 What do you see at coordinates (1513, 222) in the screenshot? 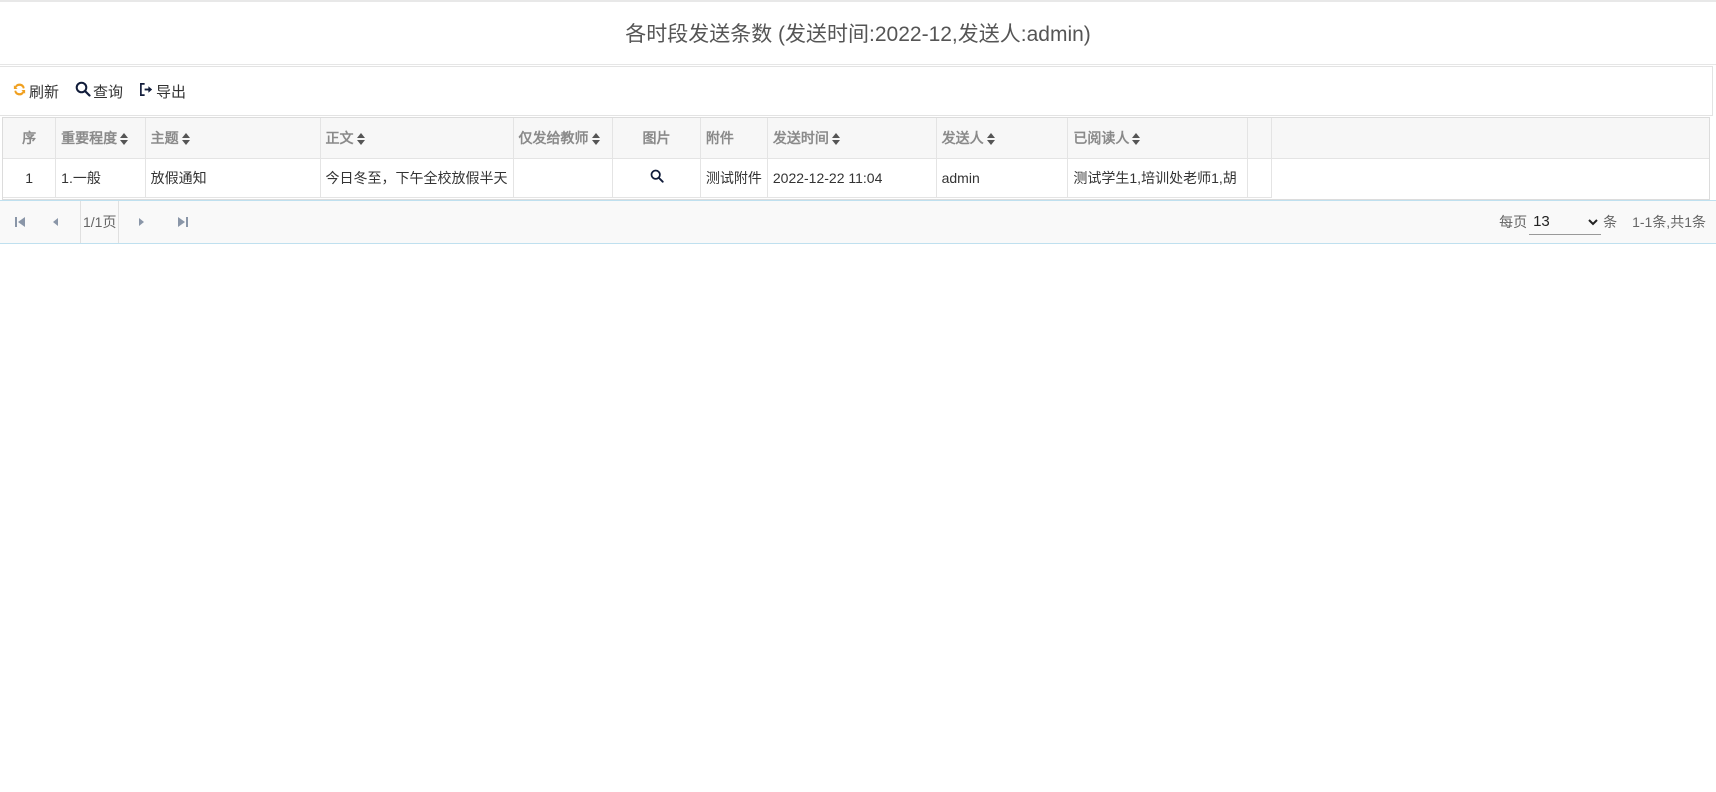
I see `per-page-label: 每页` at bounding box center [1513, 222].